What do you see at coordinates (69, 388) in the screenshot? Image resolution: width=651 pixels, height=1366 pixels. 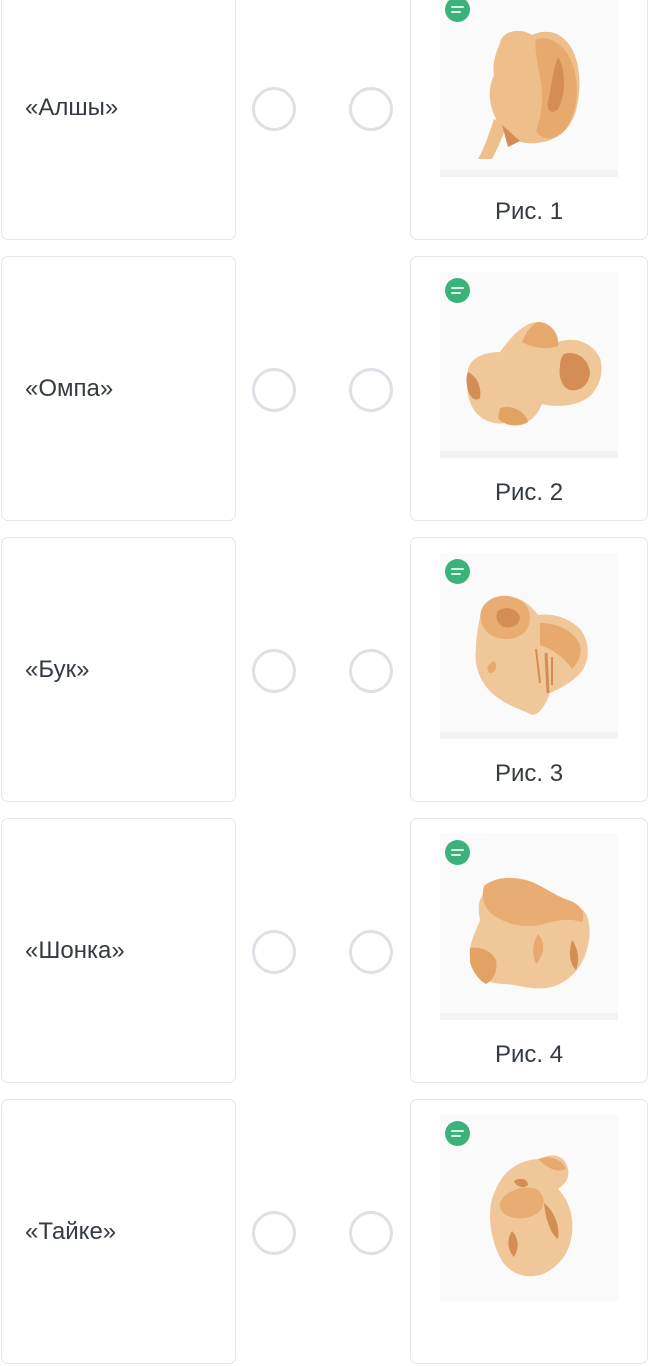 I see `word-label: «Омпа»` at bounding box center [69, 388].